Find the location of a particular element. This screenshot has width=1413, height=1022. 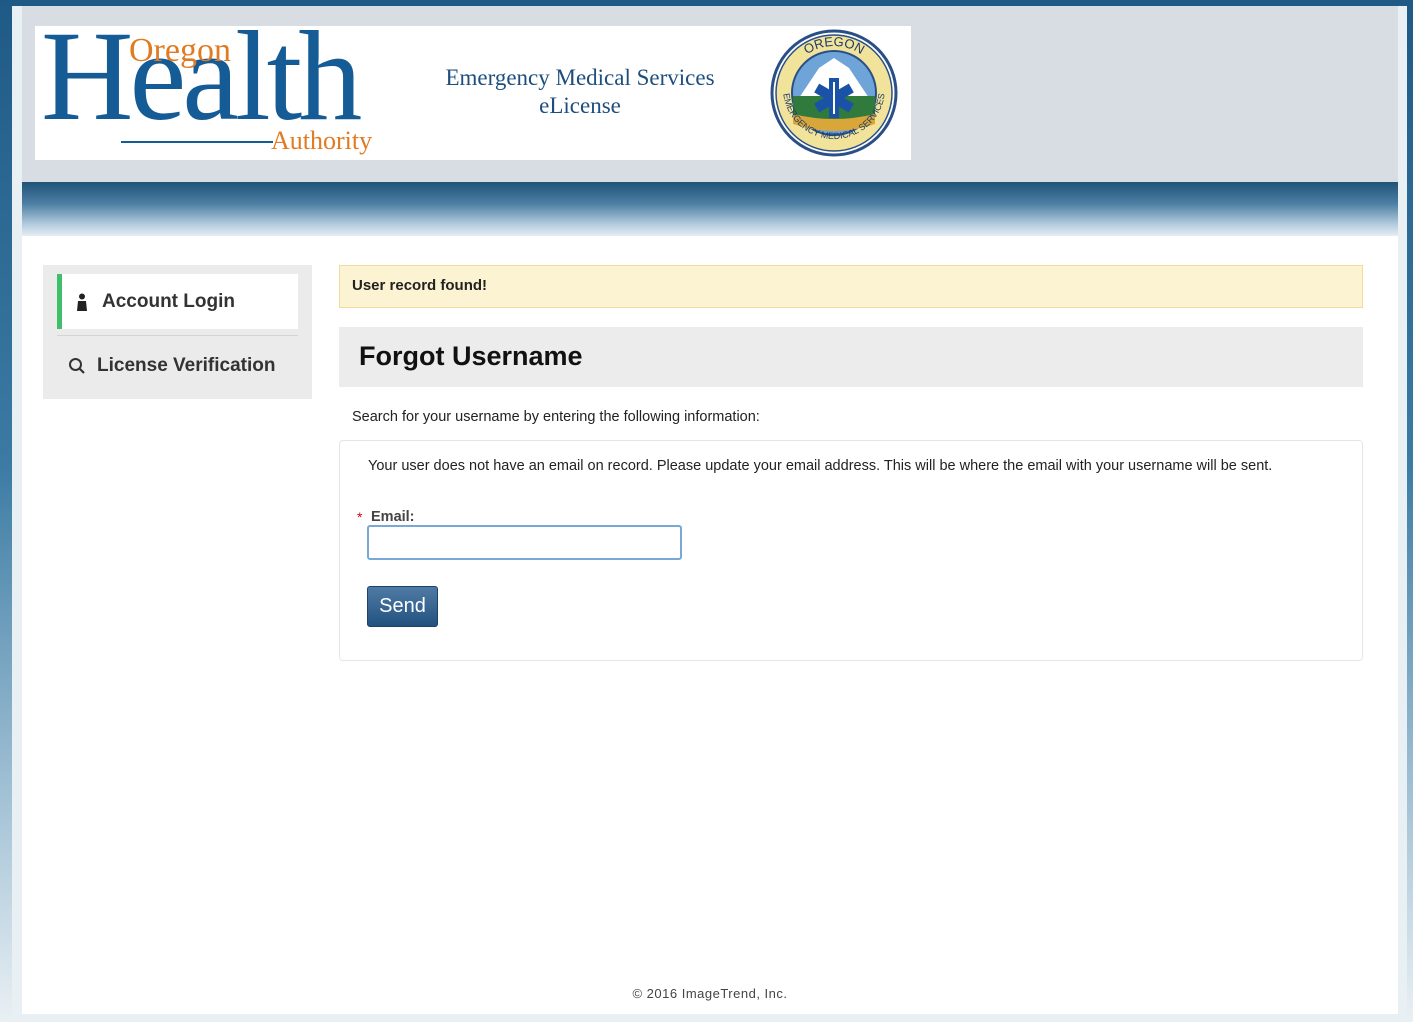

sidebar: Account Login License Verification is located at coordinates (177, 332).